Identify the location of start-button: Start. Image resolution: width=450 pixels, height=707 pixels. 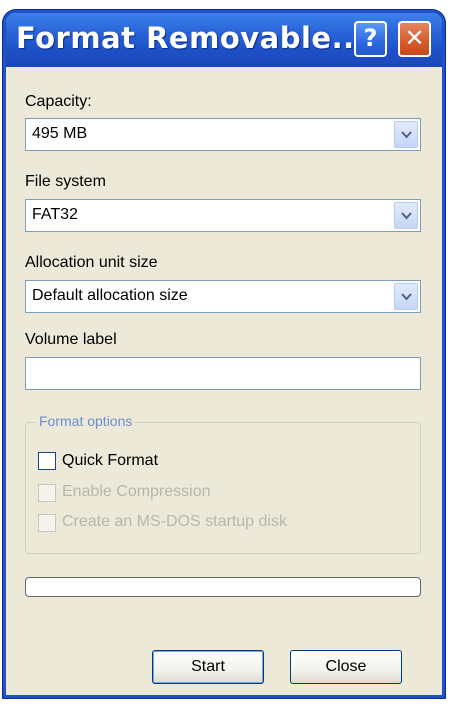
(208, 667).